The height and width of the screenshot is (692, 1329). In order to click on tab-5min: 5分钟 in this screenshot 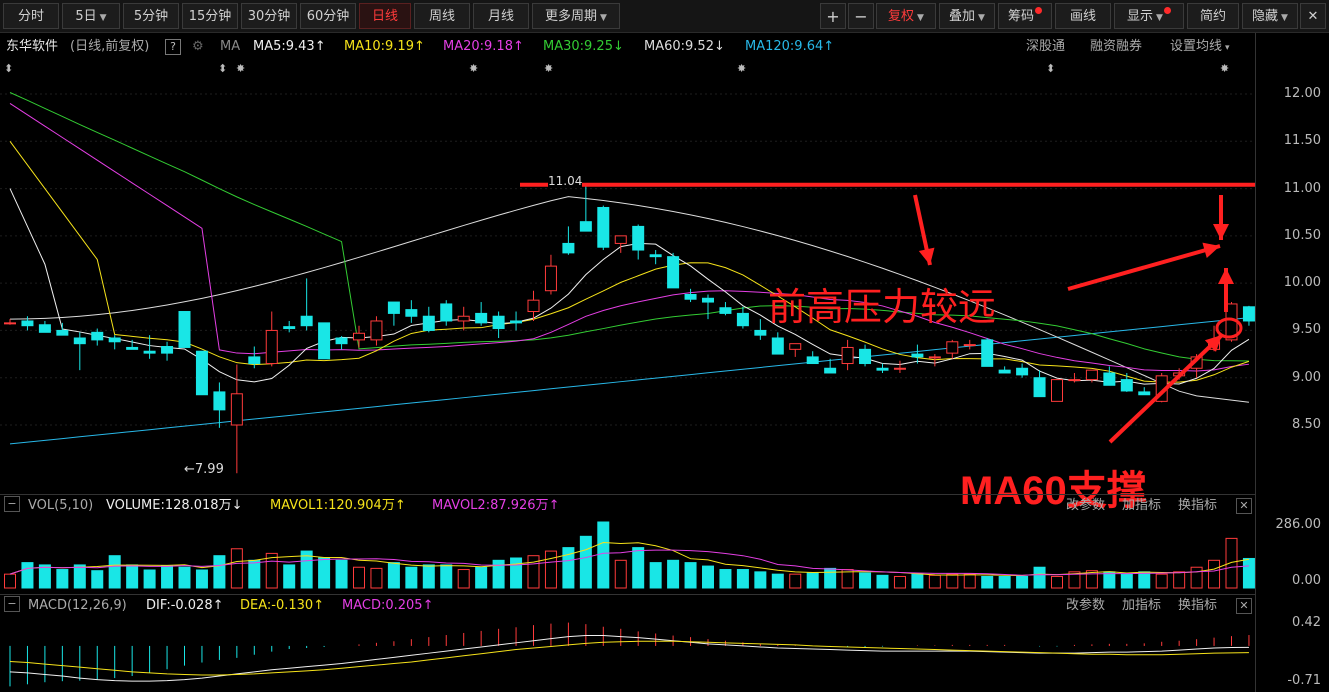, I will do `click(151, 16)`.